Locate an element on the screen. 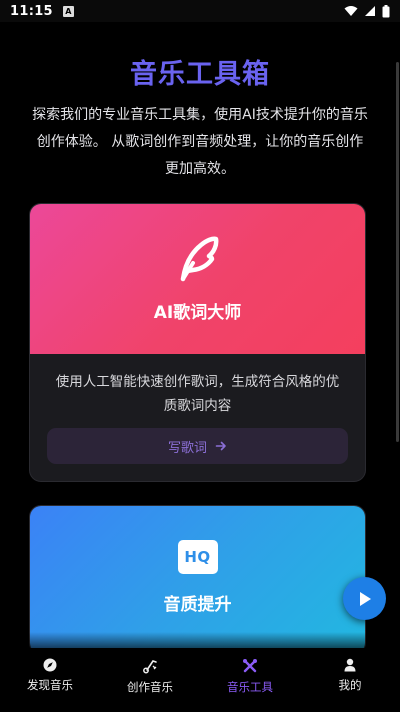 This screenshot has width=400, height=712. nav-item-create: 创作音乐 is located at coordinates (150, 680).